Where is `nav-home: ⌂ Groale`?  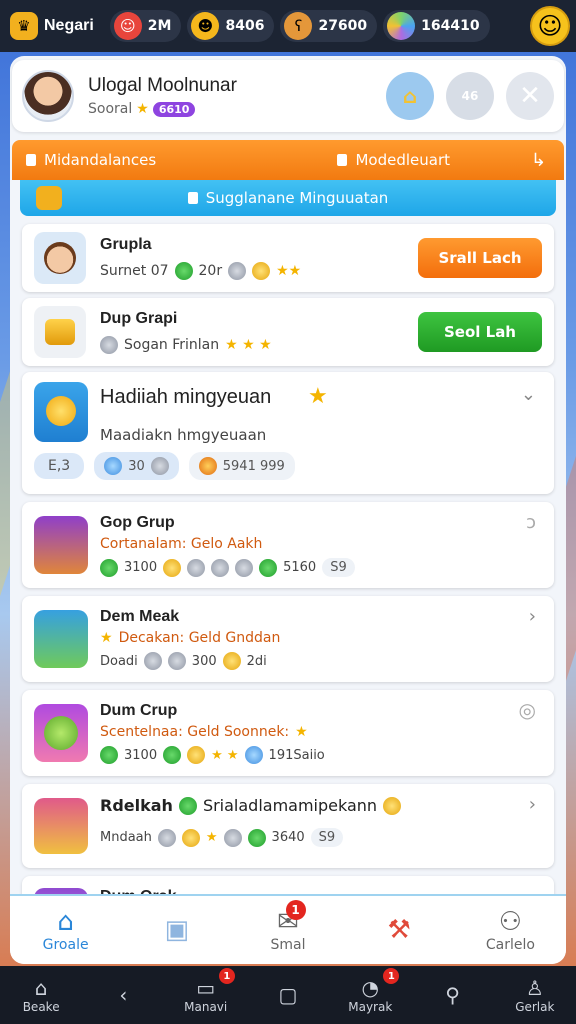
nav-home: ⌂ Groale is located at coordinates (65, 930).